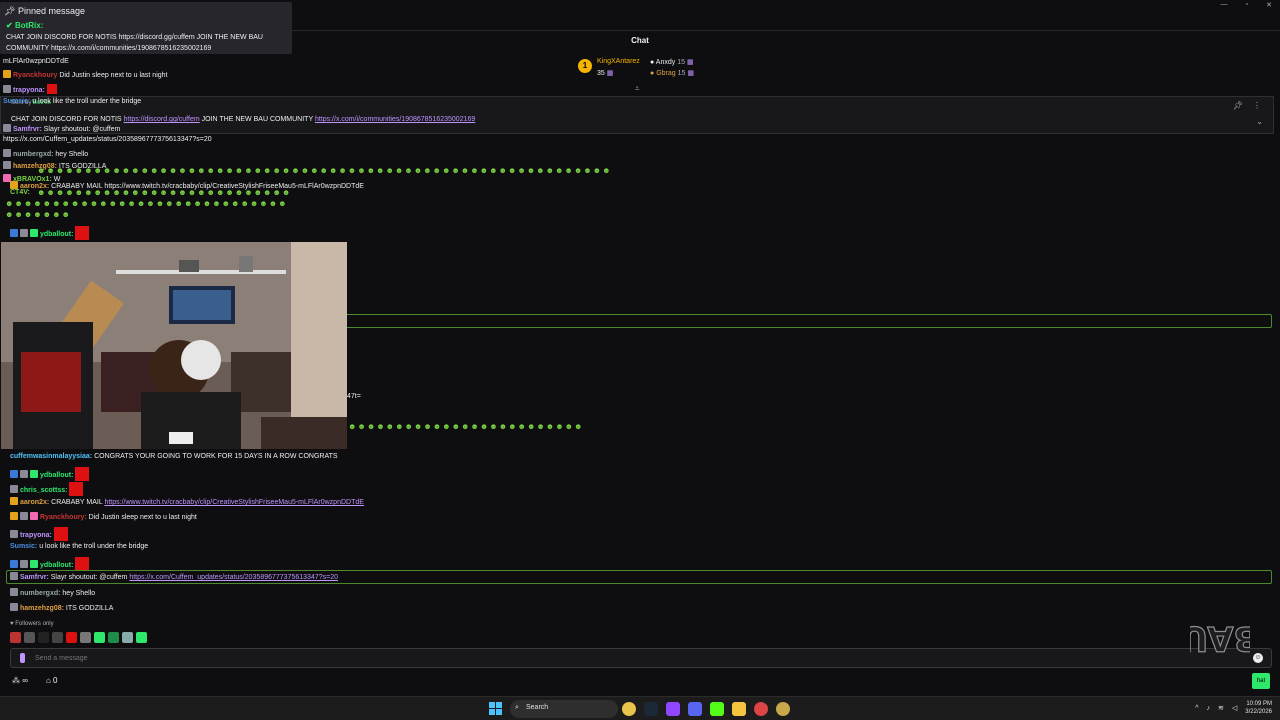 The image size is (1280, 720). What do you see at coordinates (354, 396) in the screenshot?
I see `url-fragment: 47t=` at bounding box center [354, 396].